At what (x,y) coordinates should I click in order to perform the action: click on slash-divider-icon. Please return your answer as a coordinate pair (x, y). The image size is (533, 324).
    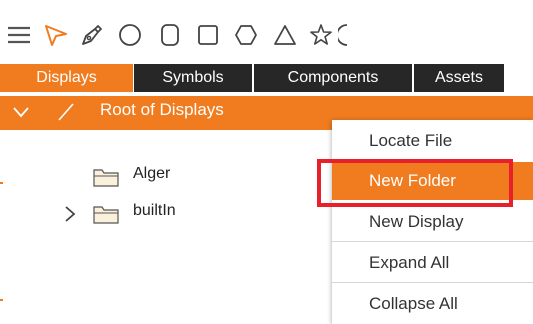
    Looking at the image, I should click on (66, 114).